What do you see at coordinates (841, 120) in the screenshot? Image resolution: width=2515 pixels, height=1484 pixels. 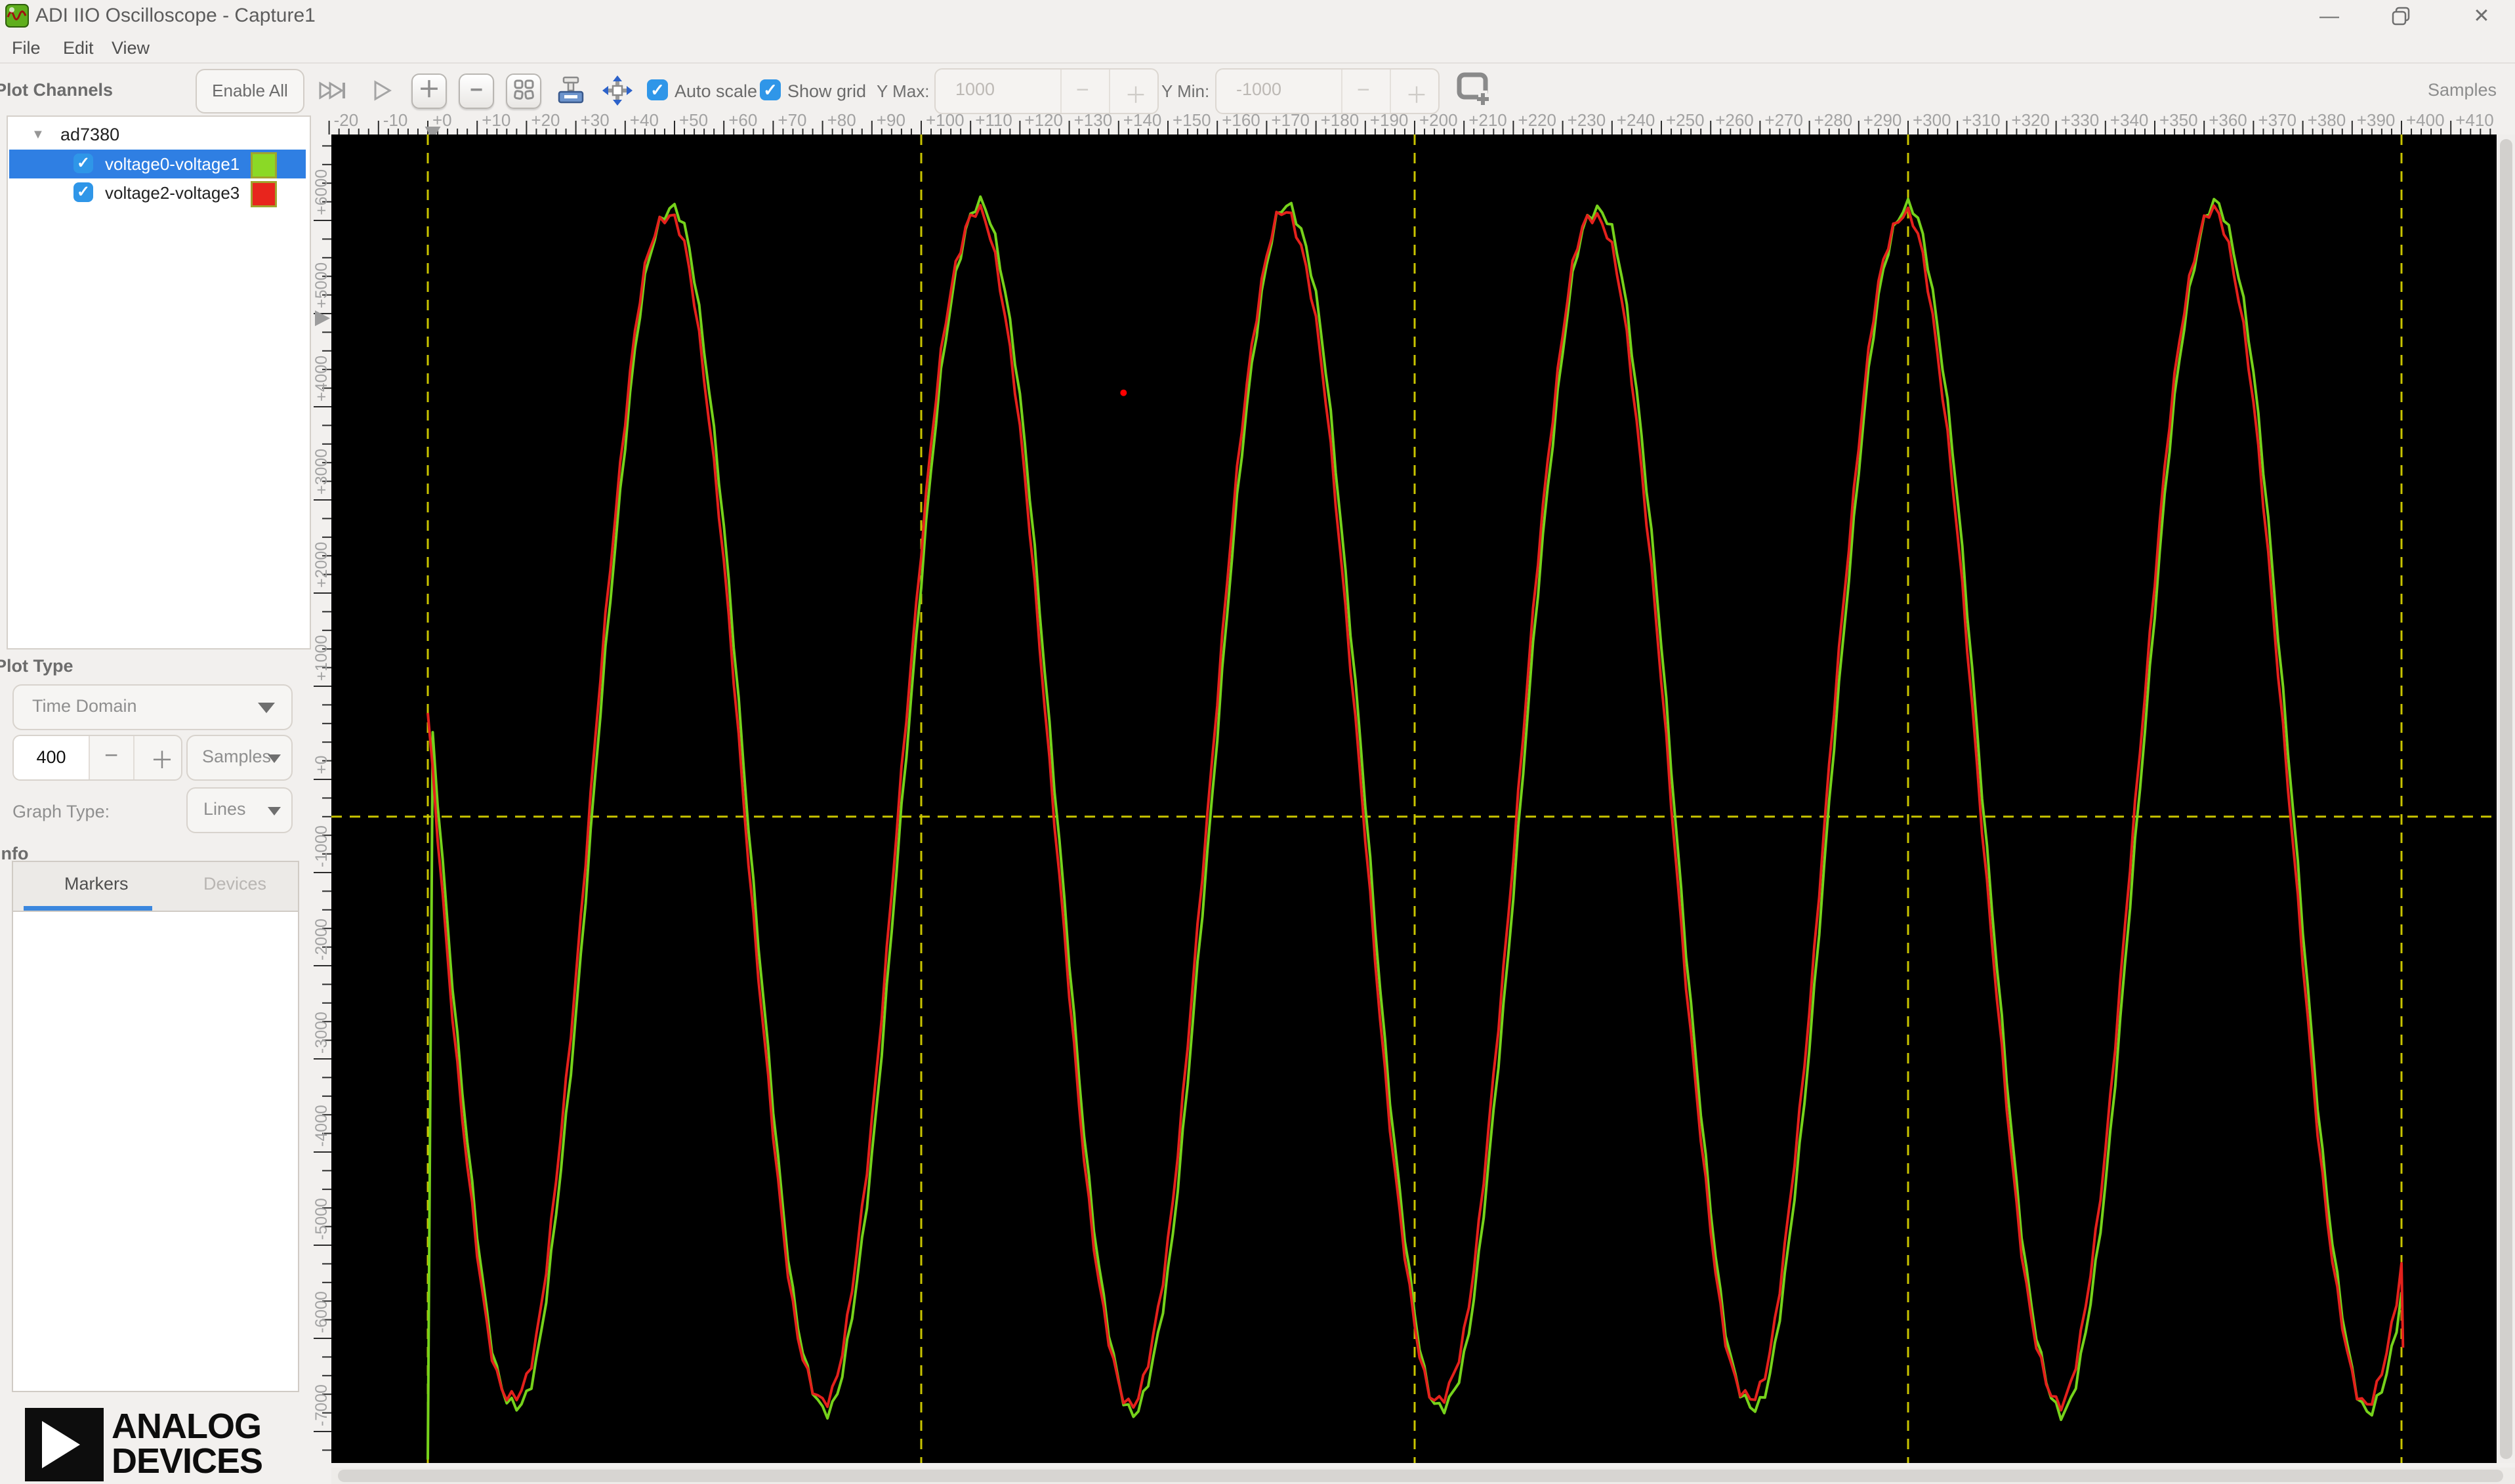 I see `svg-text: +80` at bounding box center [841, 120].